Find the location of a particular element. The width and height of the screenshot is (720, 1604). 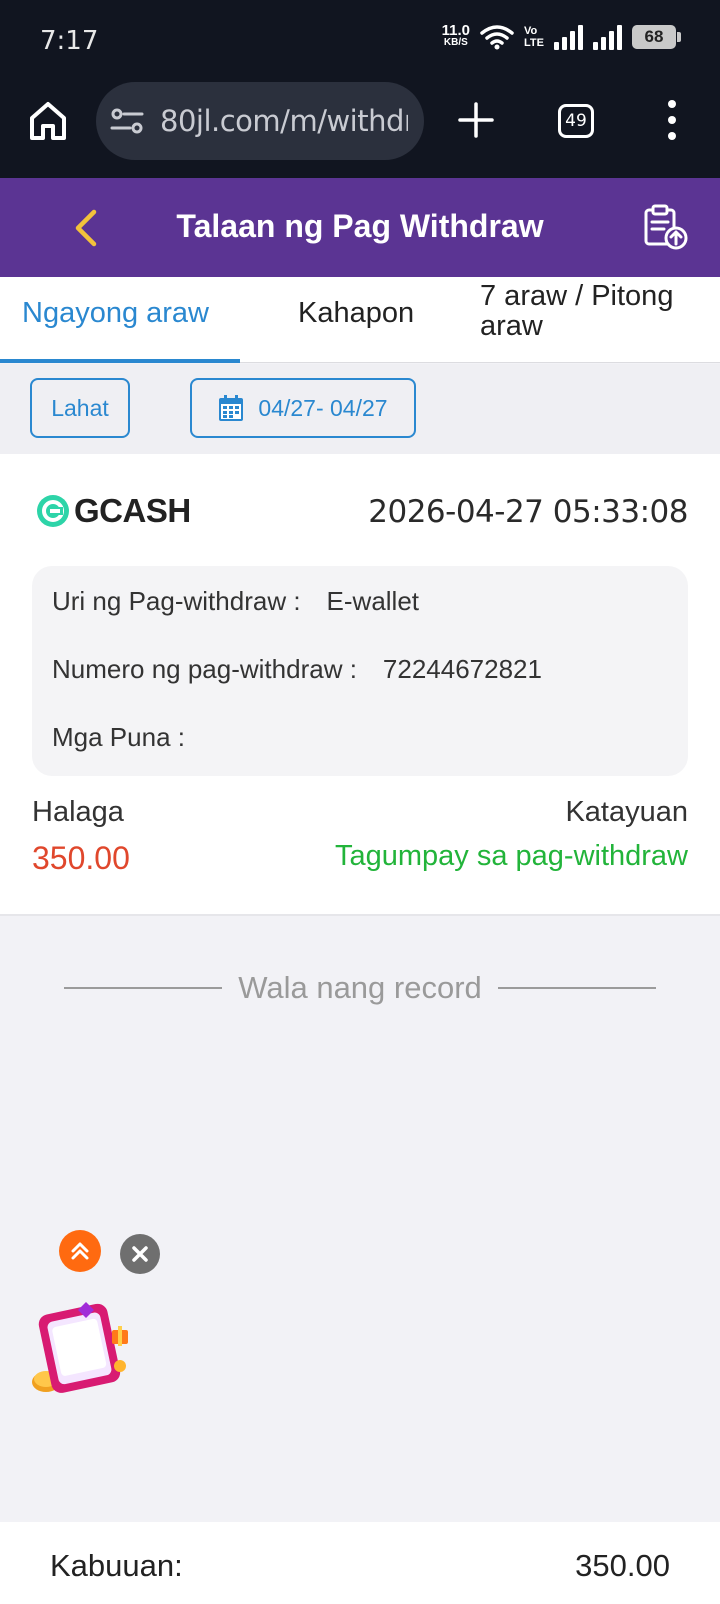

wifi-icon is located at coordinates (497, 37).